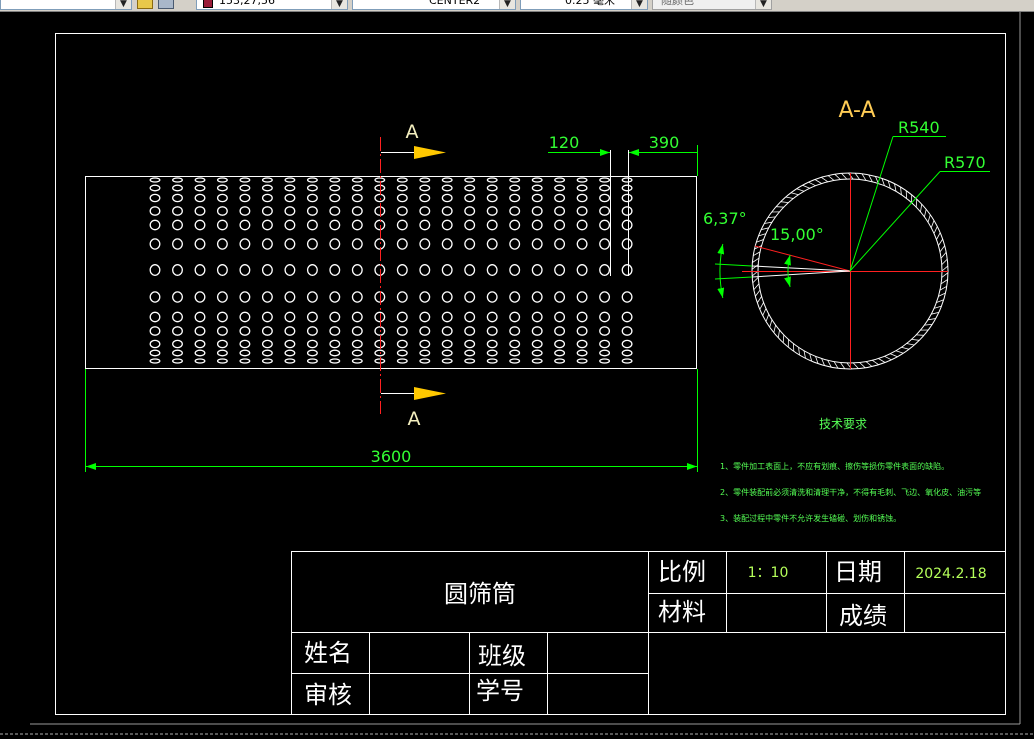  What do you see at coordinates (502, 656) in the screenshot?
I see `class-label: 班级` at bounding box center [502, 656].